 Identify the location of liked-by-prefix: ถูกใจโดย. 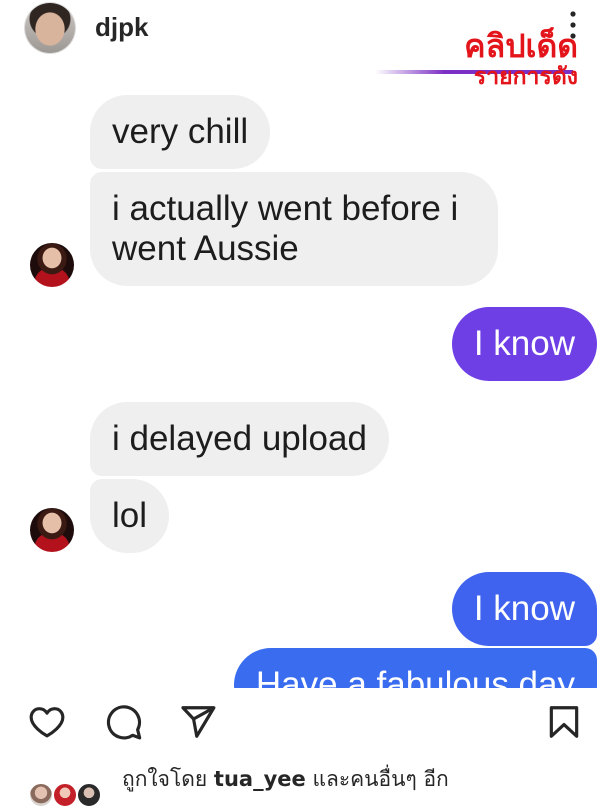
(165, 779).